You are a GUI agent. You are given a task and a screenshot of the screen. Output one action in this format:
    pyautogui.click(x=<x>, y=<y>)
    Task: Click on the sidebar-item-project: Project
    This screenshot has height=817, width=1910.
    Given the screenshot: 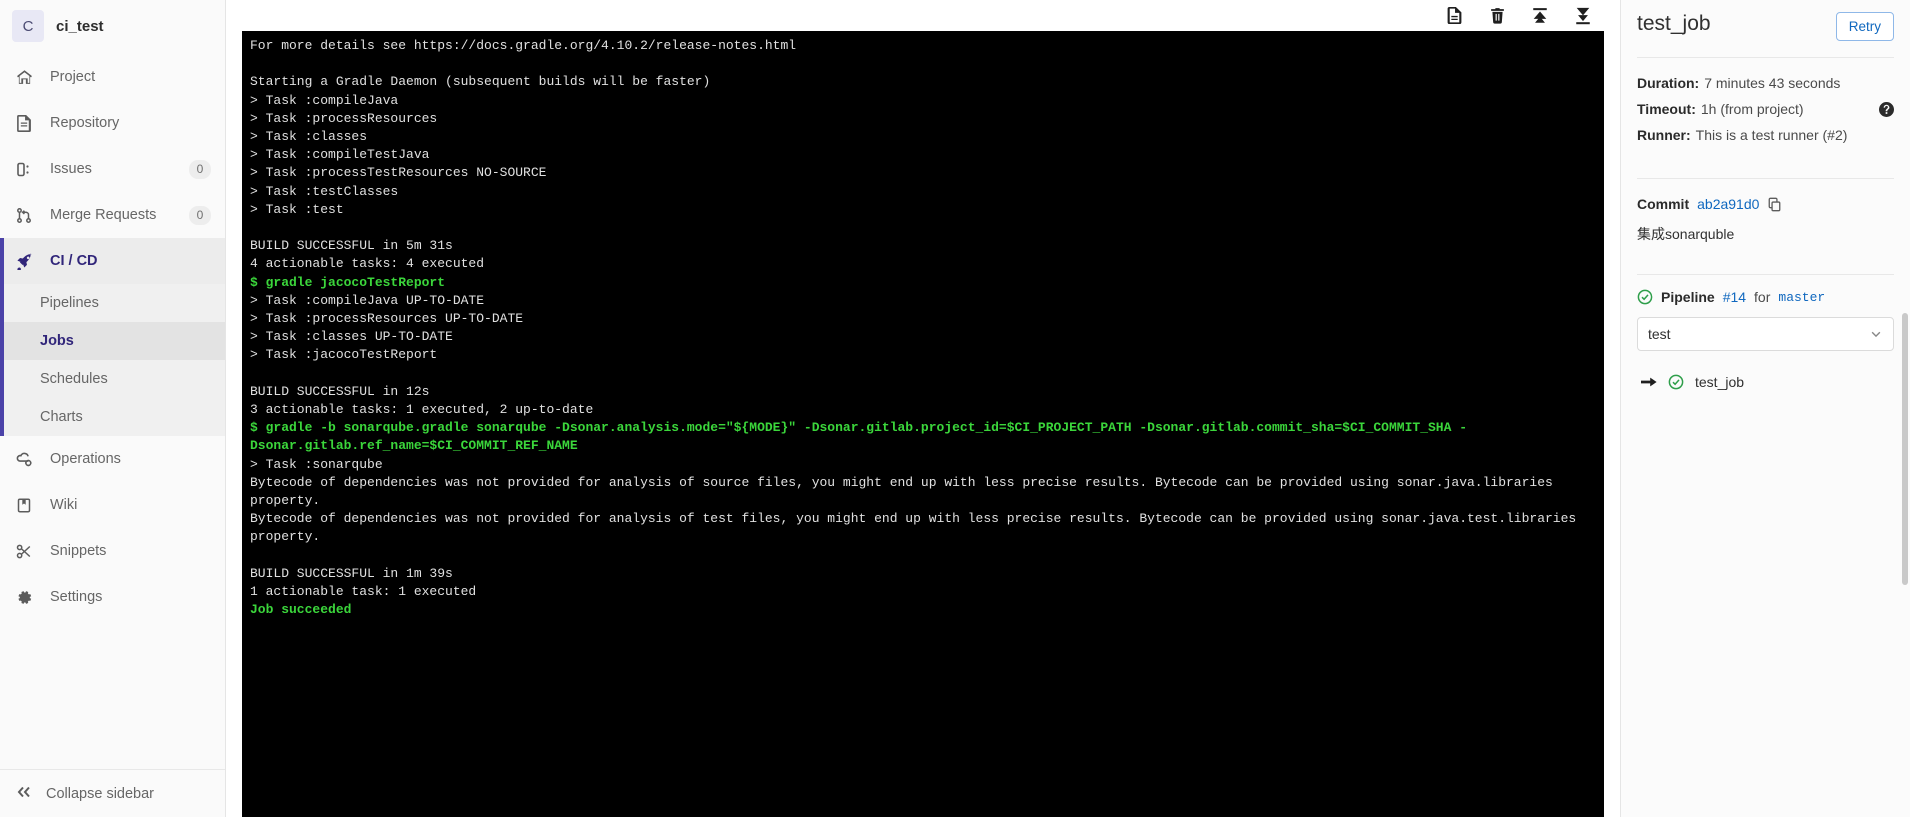 What is the action you would take?
    pyautogui.click(x=112, y=77)
    